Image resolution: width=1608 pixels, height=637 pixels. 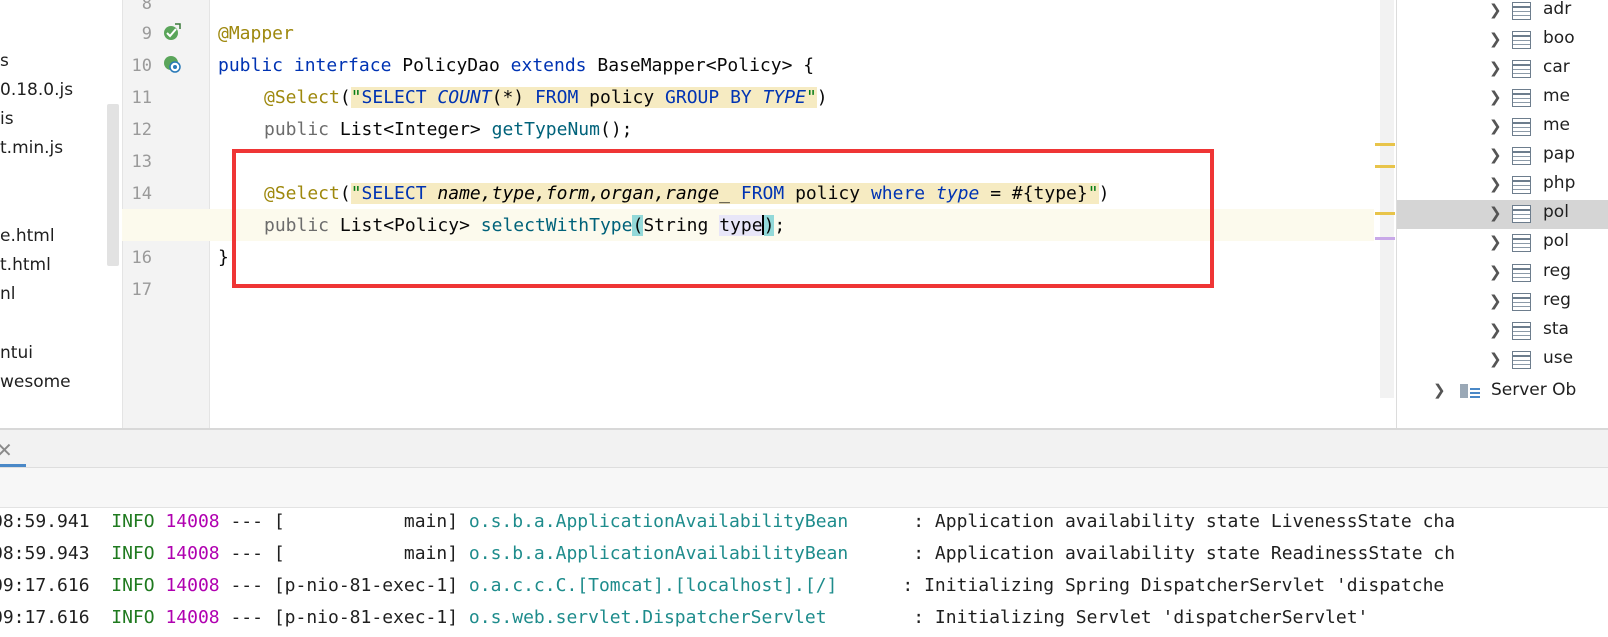 I want to click on db-table-row: ❯ php, so click(x=1502, y=185).